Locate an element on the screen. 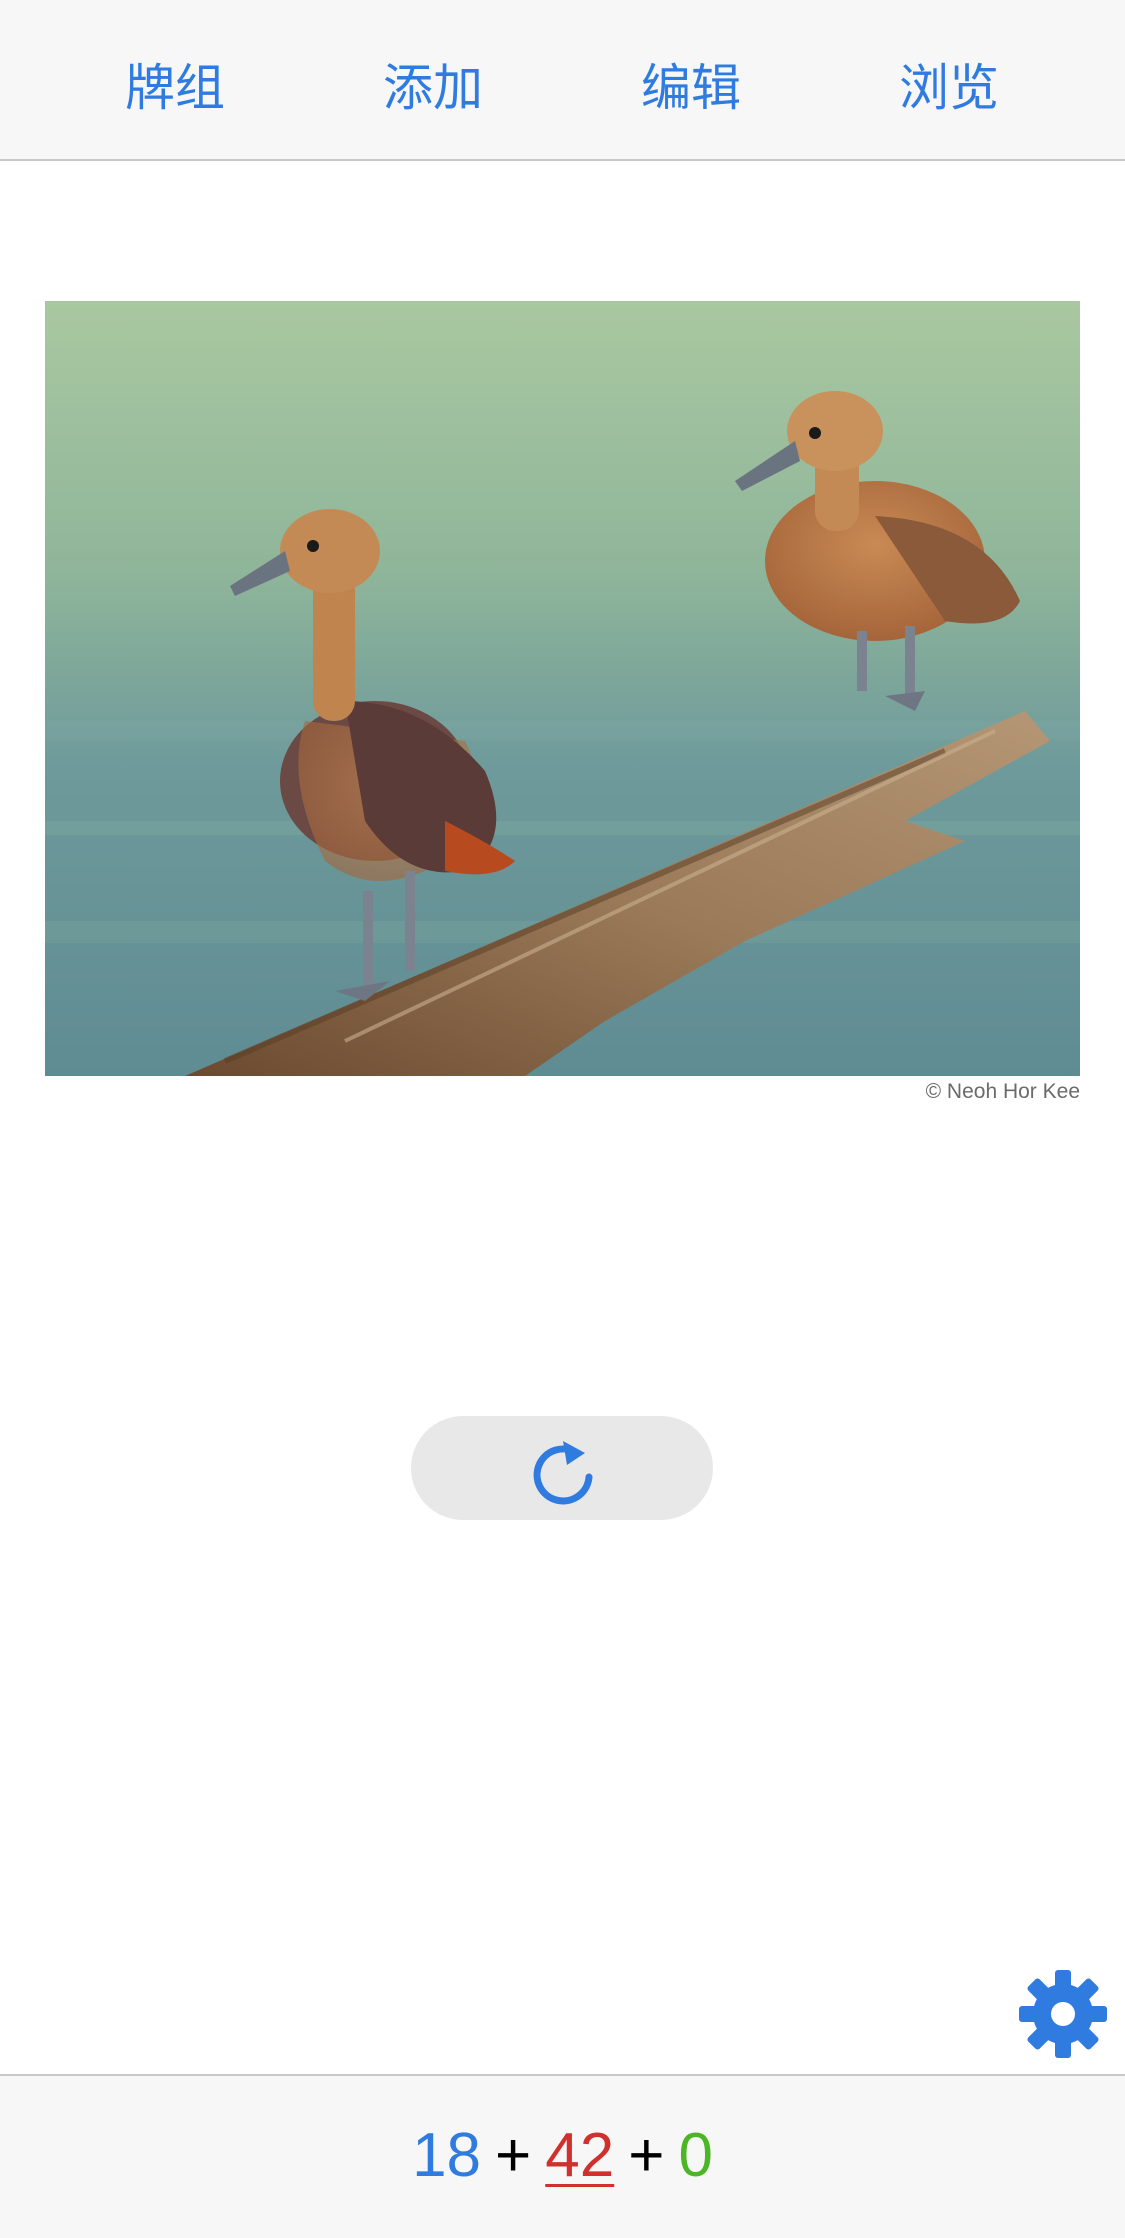 The height and width of the screenshot is (2238, 1125). top-nav-bar: 牌组 添加 编辑 浏览 is located at coordinates (562, 80).